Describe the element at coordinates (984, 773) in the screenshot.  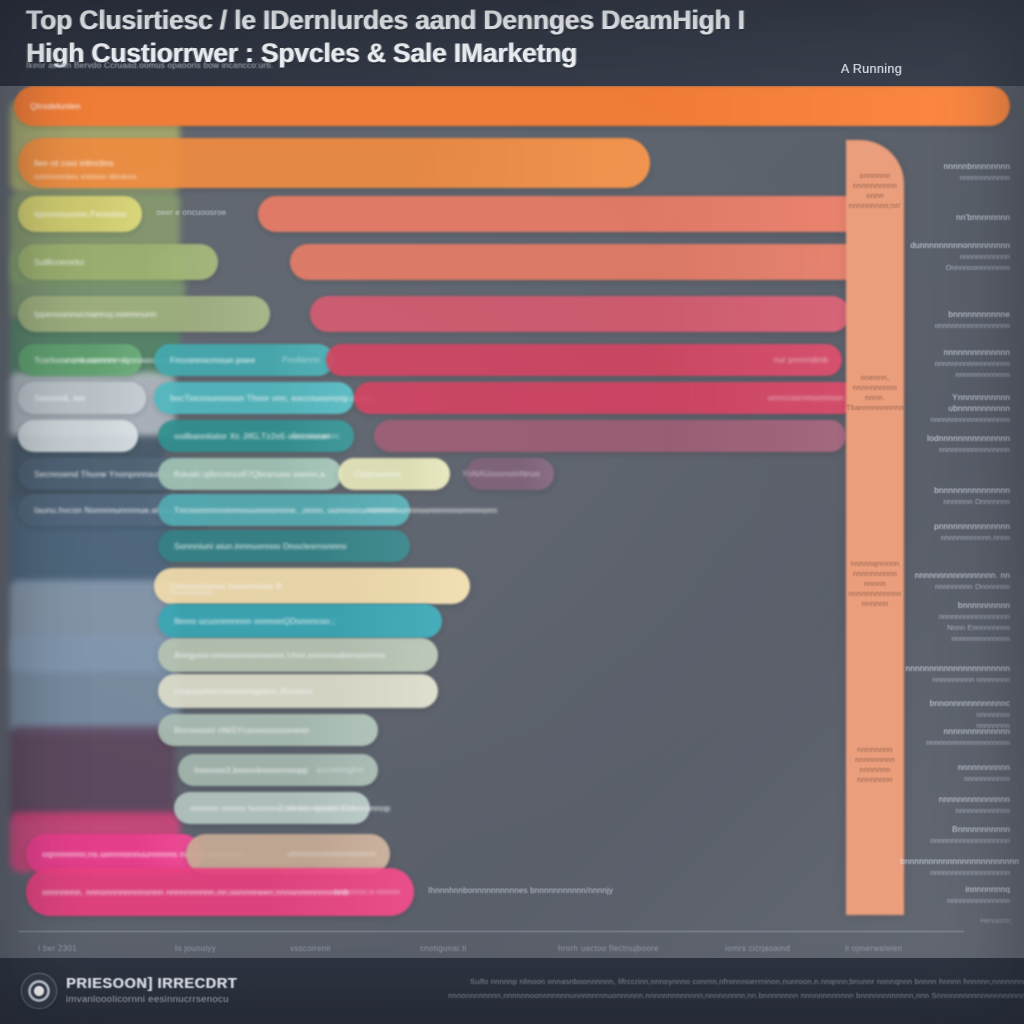
I see `right-label: nnnnnnnnnnn nnnnnnnnnnn` at that location.